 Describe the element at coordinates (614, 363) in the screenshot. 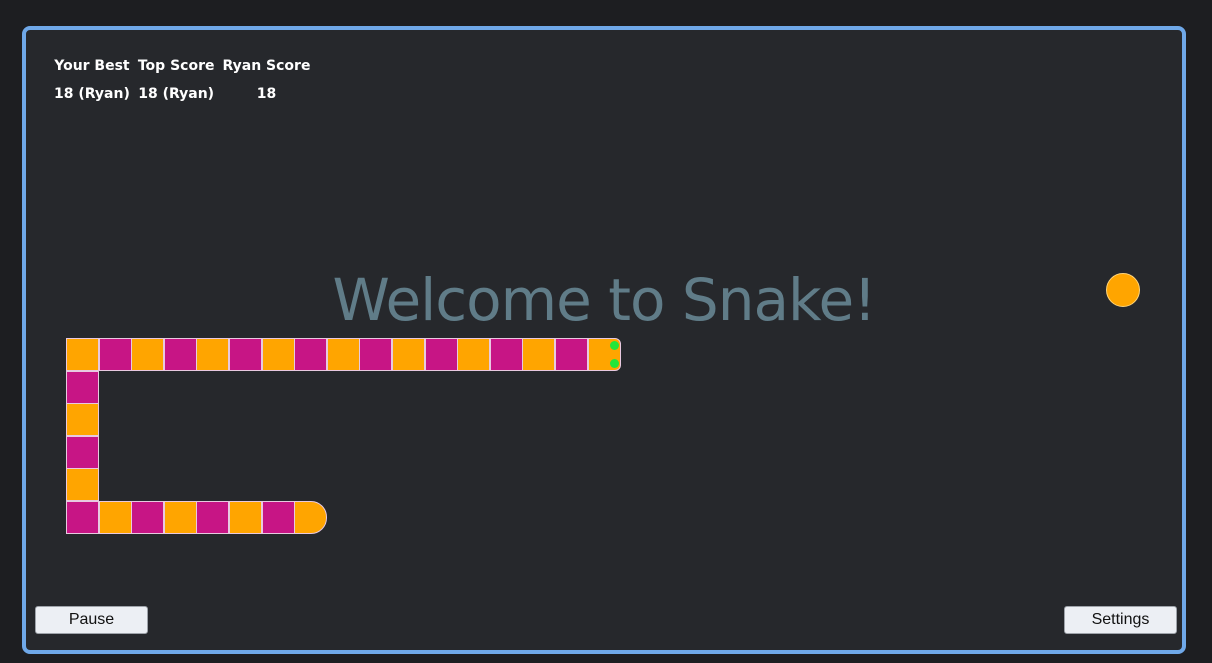

I see `snake-eye-bottom` at that location.